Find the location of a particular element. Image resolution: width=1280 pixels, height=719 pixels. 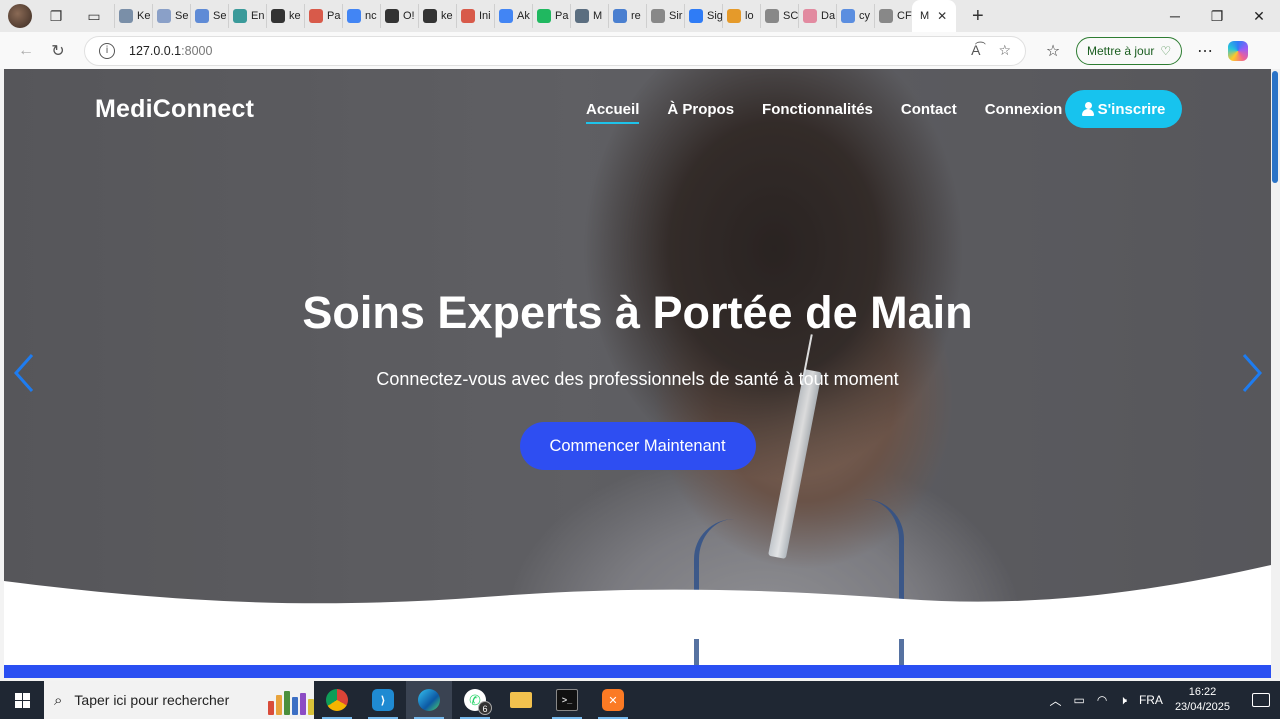

browser-tab: Ini is located at coordinates (475, 16).